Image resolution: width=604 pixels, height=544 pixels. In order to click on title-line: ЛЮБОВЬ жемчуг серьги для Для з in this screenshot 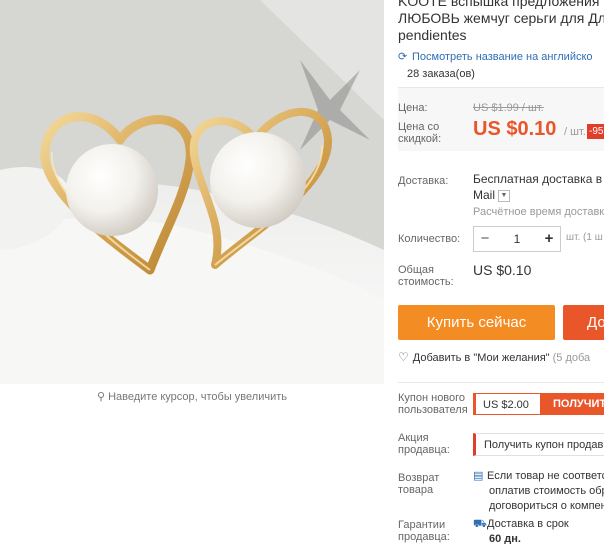, I will do `click(501, 18)`.